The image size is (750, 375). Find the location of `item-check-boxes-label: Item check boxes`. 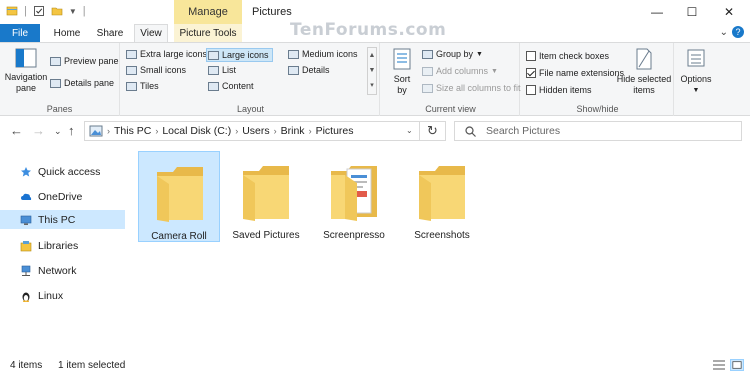

item-check-boxes-label: Item check boxes is located at coordinates (574, 56).